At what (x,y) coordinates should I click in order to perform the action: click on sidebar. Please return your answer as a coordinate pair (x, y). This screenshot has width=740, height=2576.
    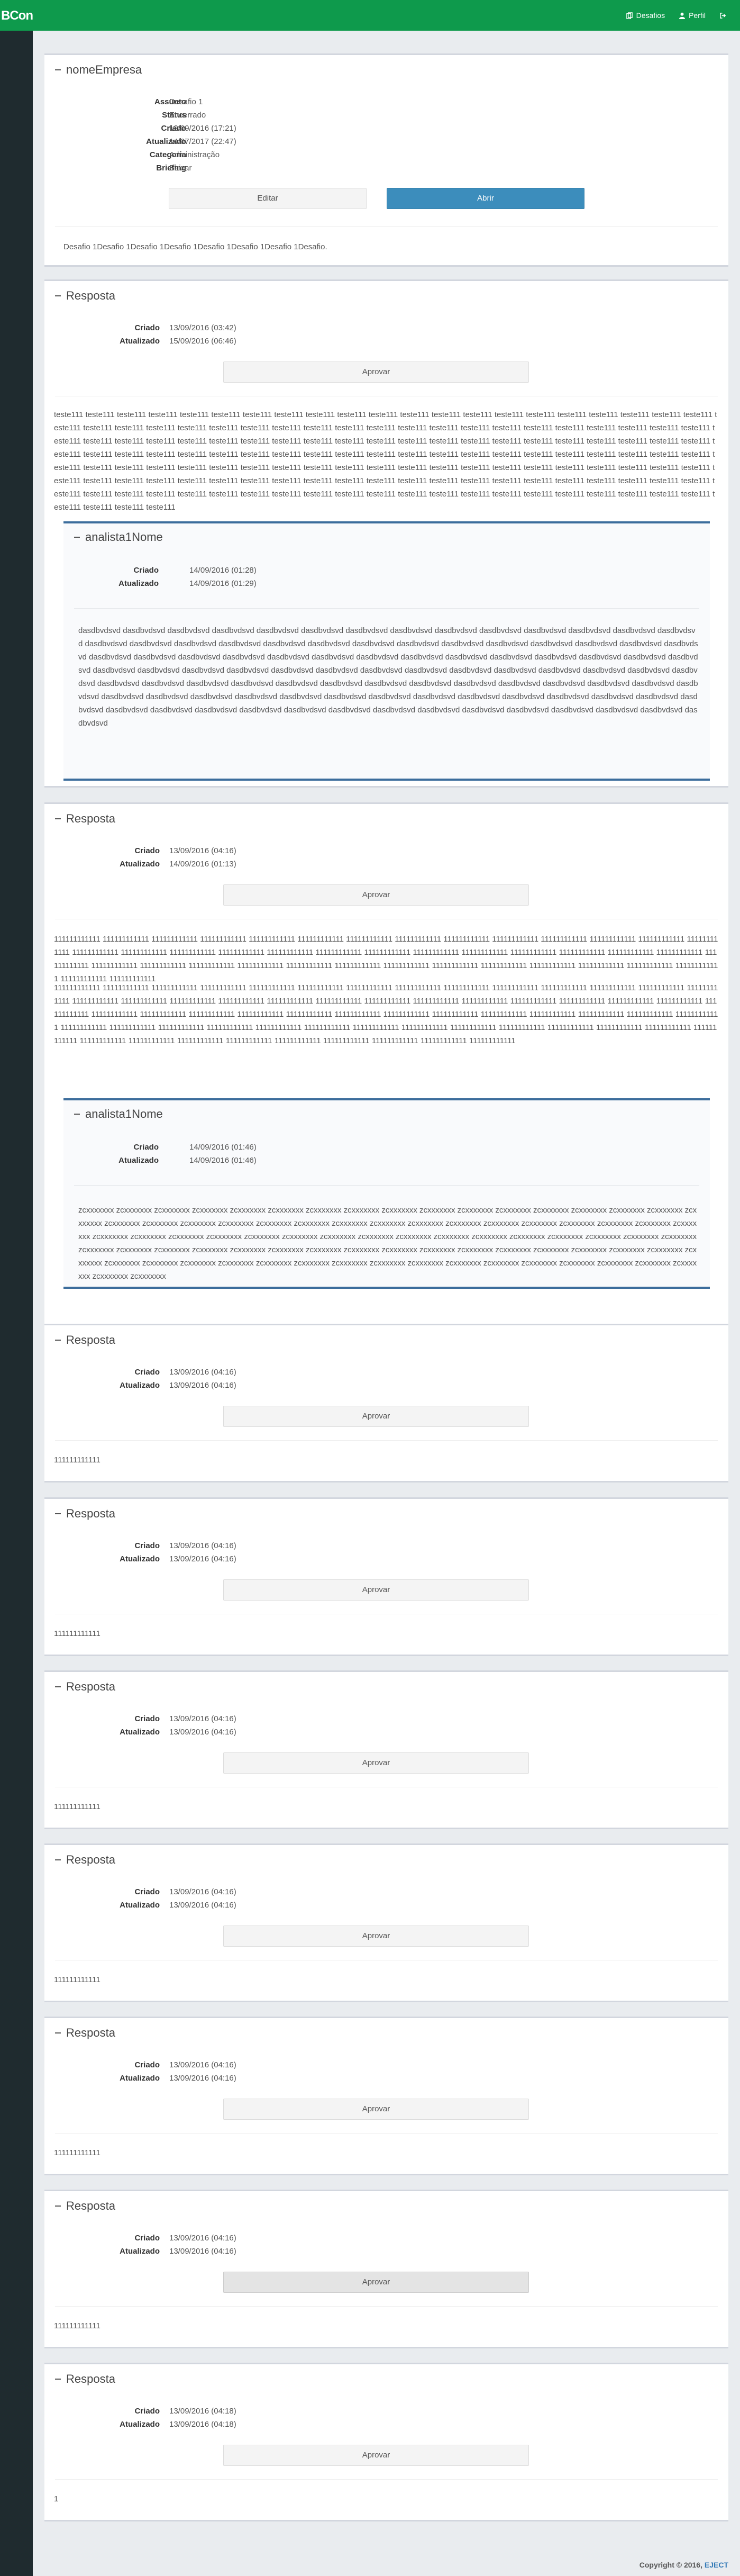
    Looking at the image, I should click on (16, 1303).